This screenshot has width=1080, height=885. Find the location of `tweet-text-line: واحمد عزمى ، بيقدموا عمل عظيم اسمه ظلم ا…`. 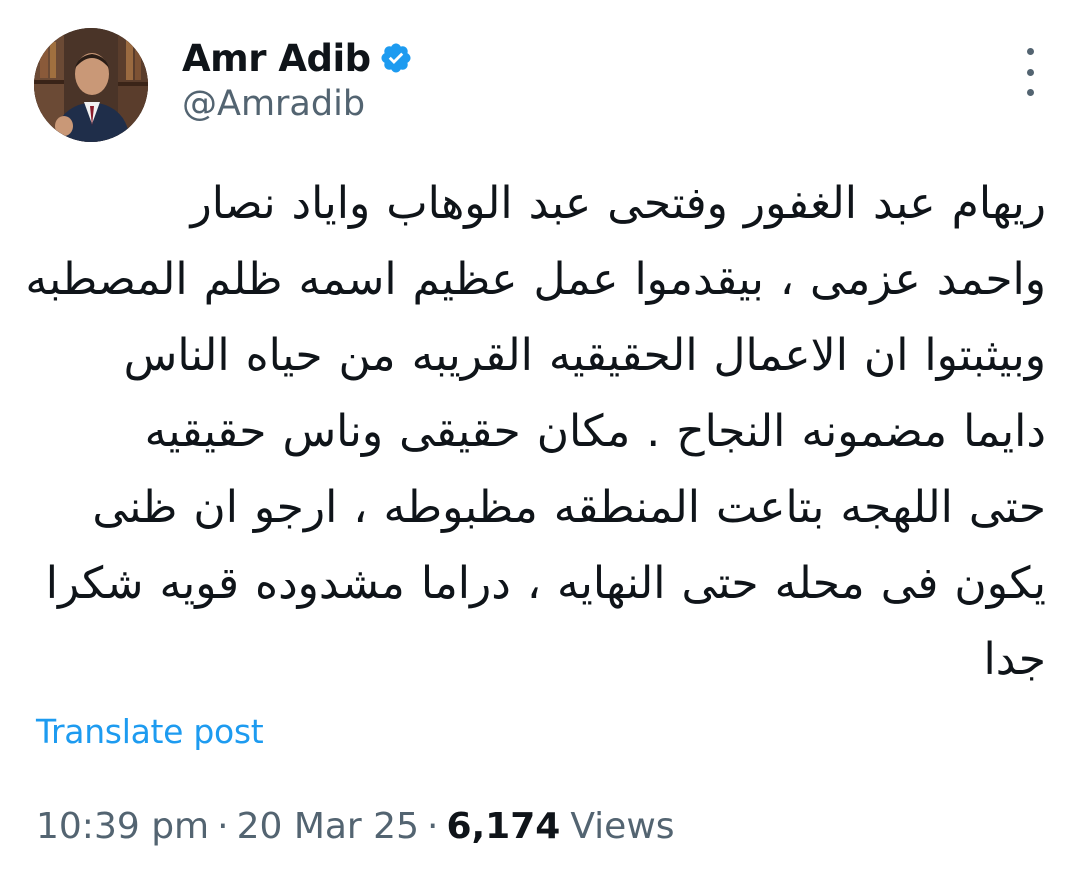

tweet-text-line: واحمد عزمى ، بيقدموا عمل عظيم اسمه ظلم ا… is located at coordinates (535, 279).